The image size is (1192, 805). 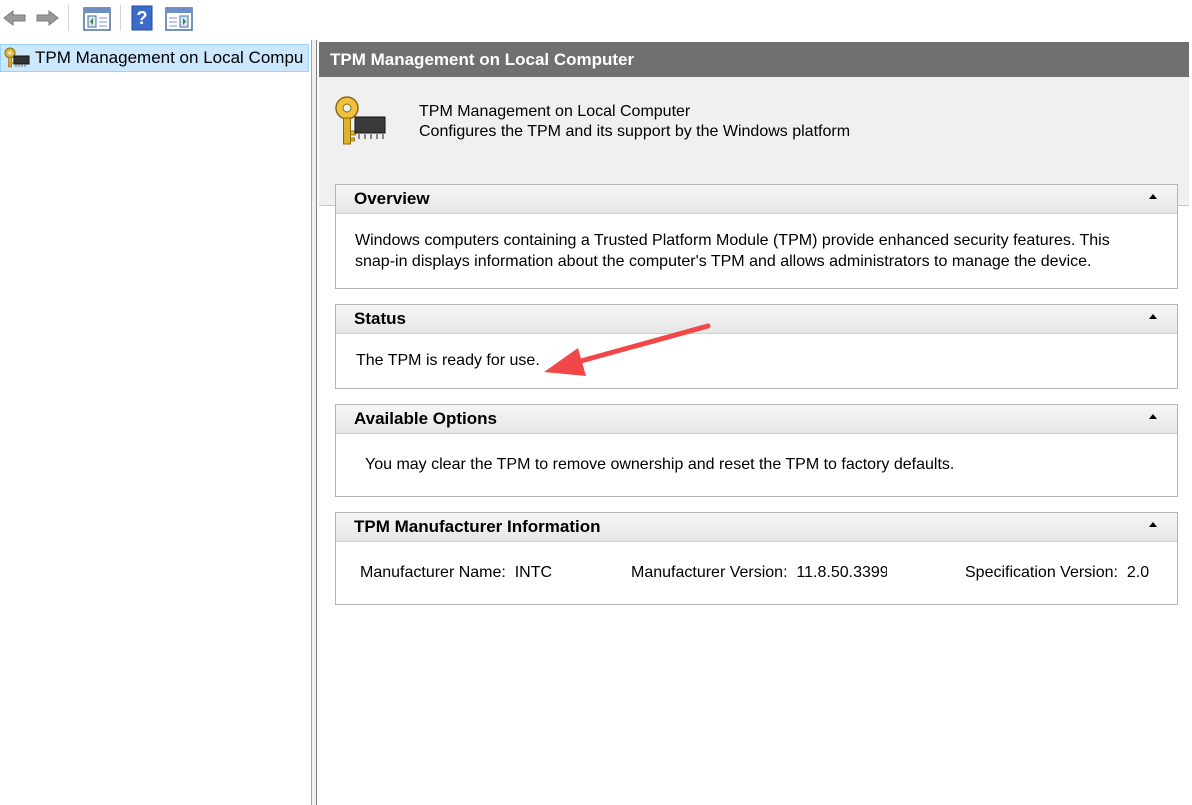 I want to click on tree-item-label: TPM Management on Local Compu, so click(x=169, y=57).